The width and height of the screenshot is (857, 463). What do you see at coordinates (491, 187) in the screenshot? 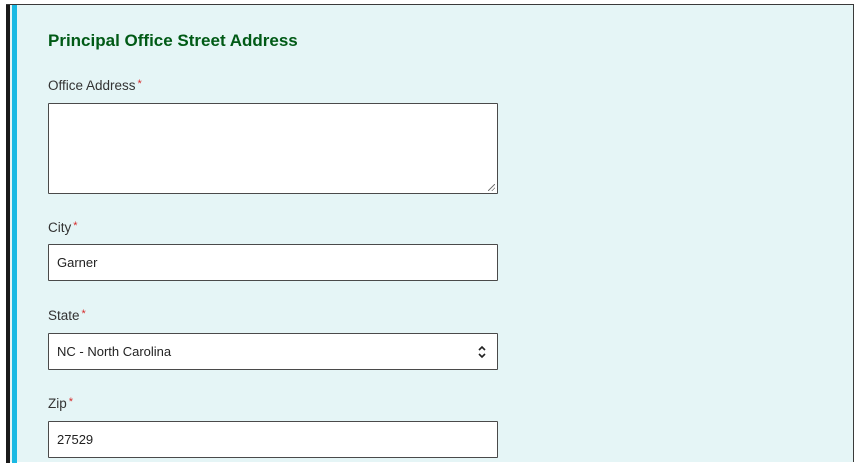
I see `resize-grip-icon` at bounding box center [491, 187].